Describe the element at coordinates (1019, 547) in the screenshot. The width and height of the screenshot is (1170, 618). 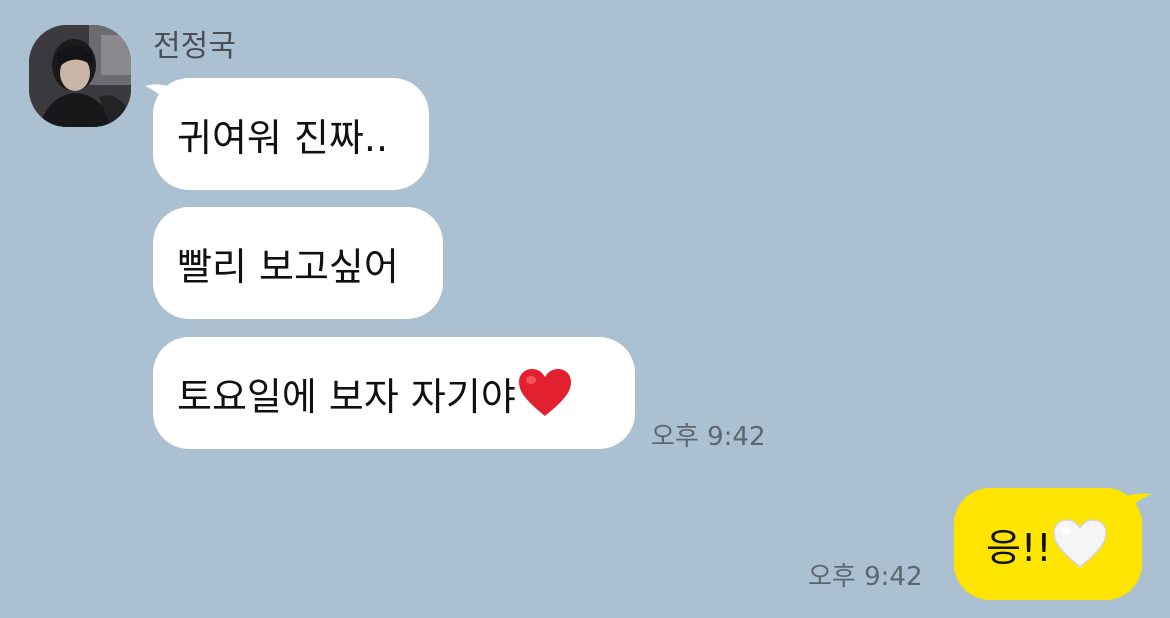
I see `message-text: 응!!` at that location.